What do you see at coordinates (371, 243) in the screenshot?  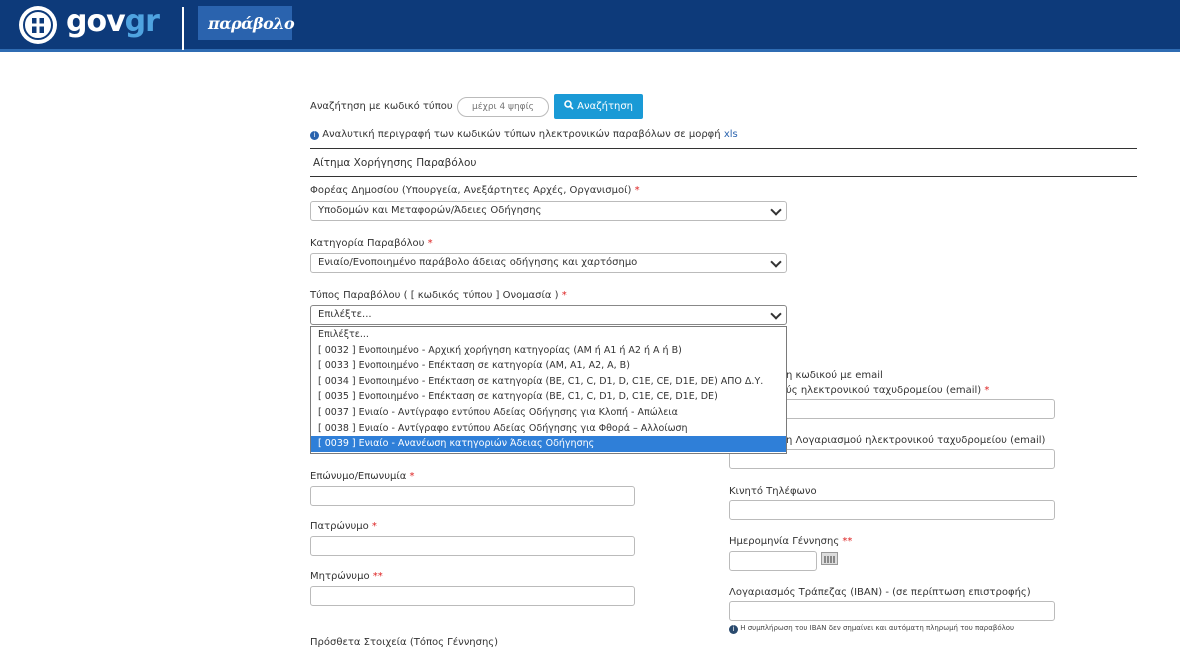 I see `category-label: Κατηγορία Παραβόλου *` at bounding box center [371, 243].